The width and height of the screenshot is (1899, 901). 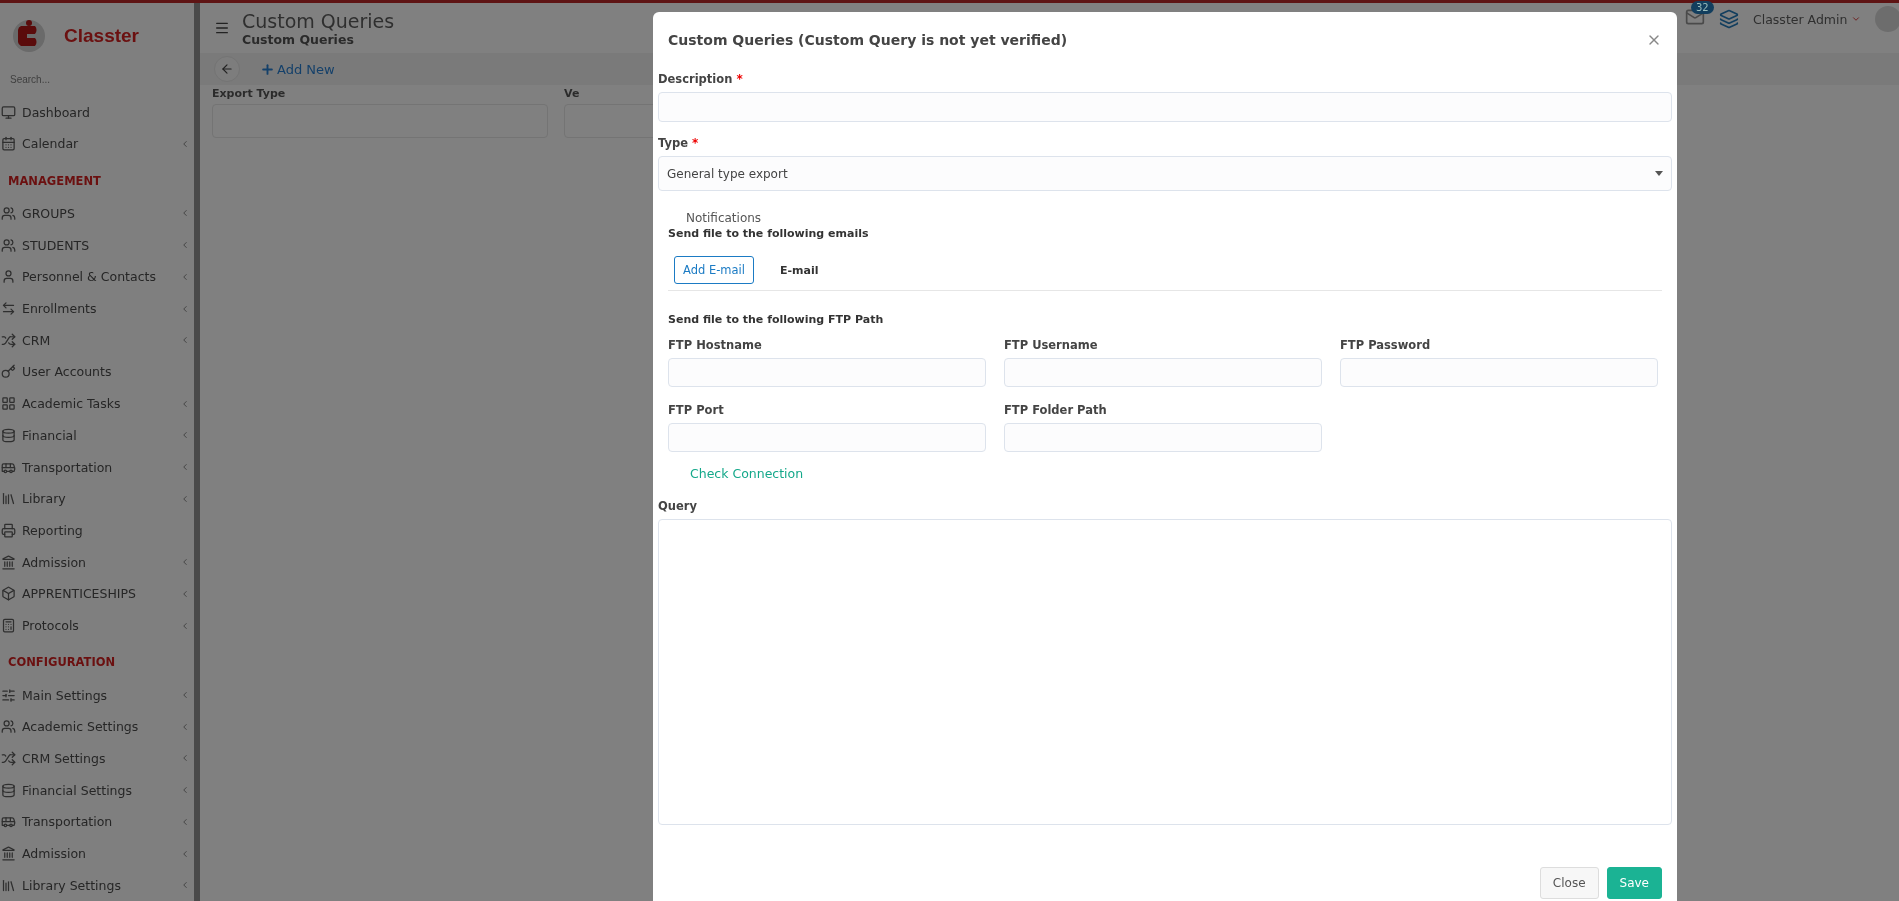 I want to click on field-label: FTP Password, so click(x=1385, y=345).